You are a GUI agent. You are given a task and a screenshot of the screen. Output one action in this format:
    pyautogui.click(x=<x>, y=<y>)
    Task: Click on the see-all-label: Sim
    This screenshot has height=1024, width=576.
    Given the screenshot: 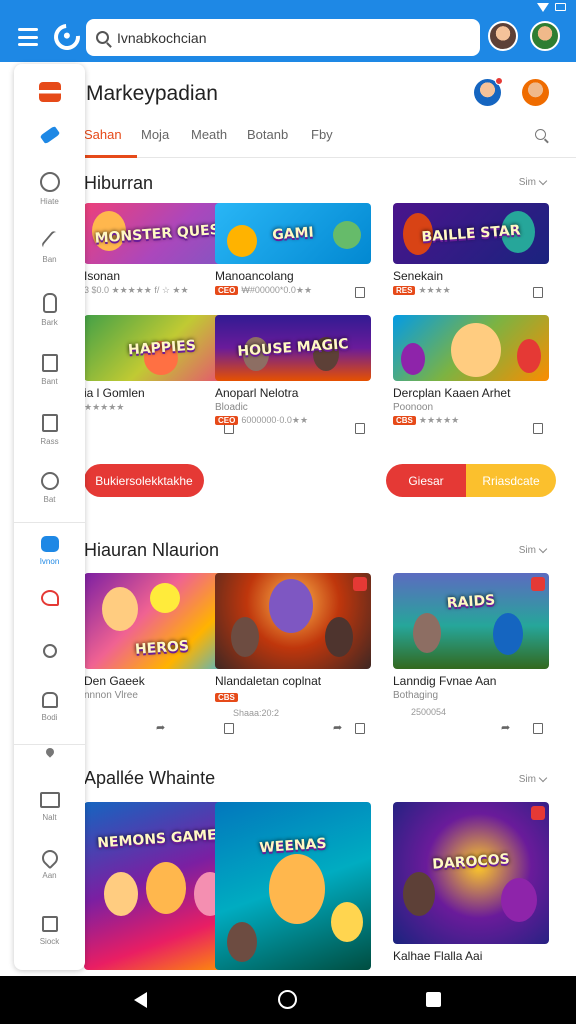 What is the action you would take?
    pyautogui.click(x=527, y=779)
    